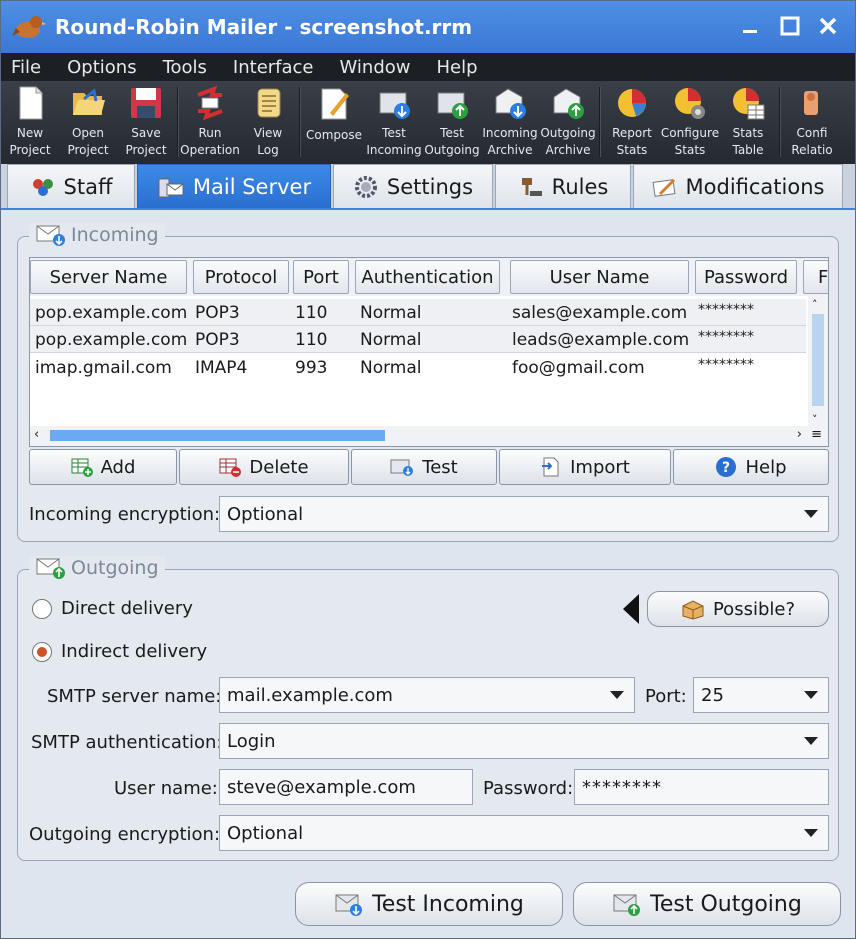 This screenshot has height=939, width=856. What do you see at coordinates (524, 514) in the screenshot?
I see `incoming-encryption-select: Optional` at bounding box center [524, 514].